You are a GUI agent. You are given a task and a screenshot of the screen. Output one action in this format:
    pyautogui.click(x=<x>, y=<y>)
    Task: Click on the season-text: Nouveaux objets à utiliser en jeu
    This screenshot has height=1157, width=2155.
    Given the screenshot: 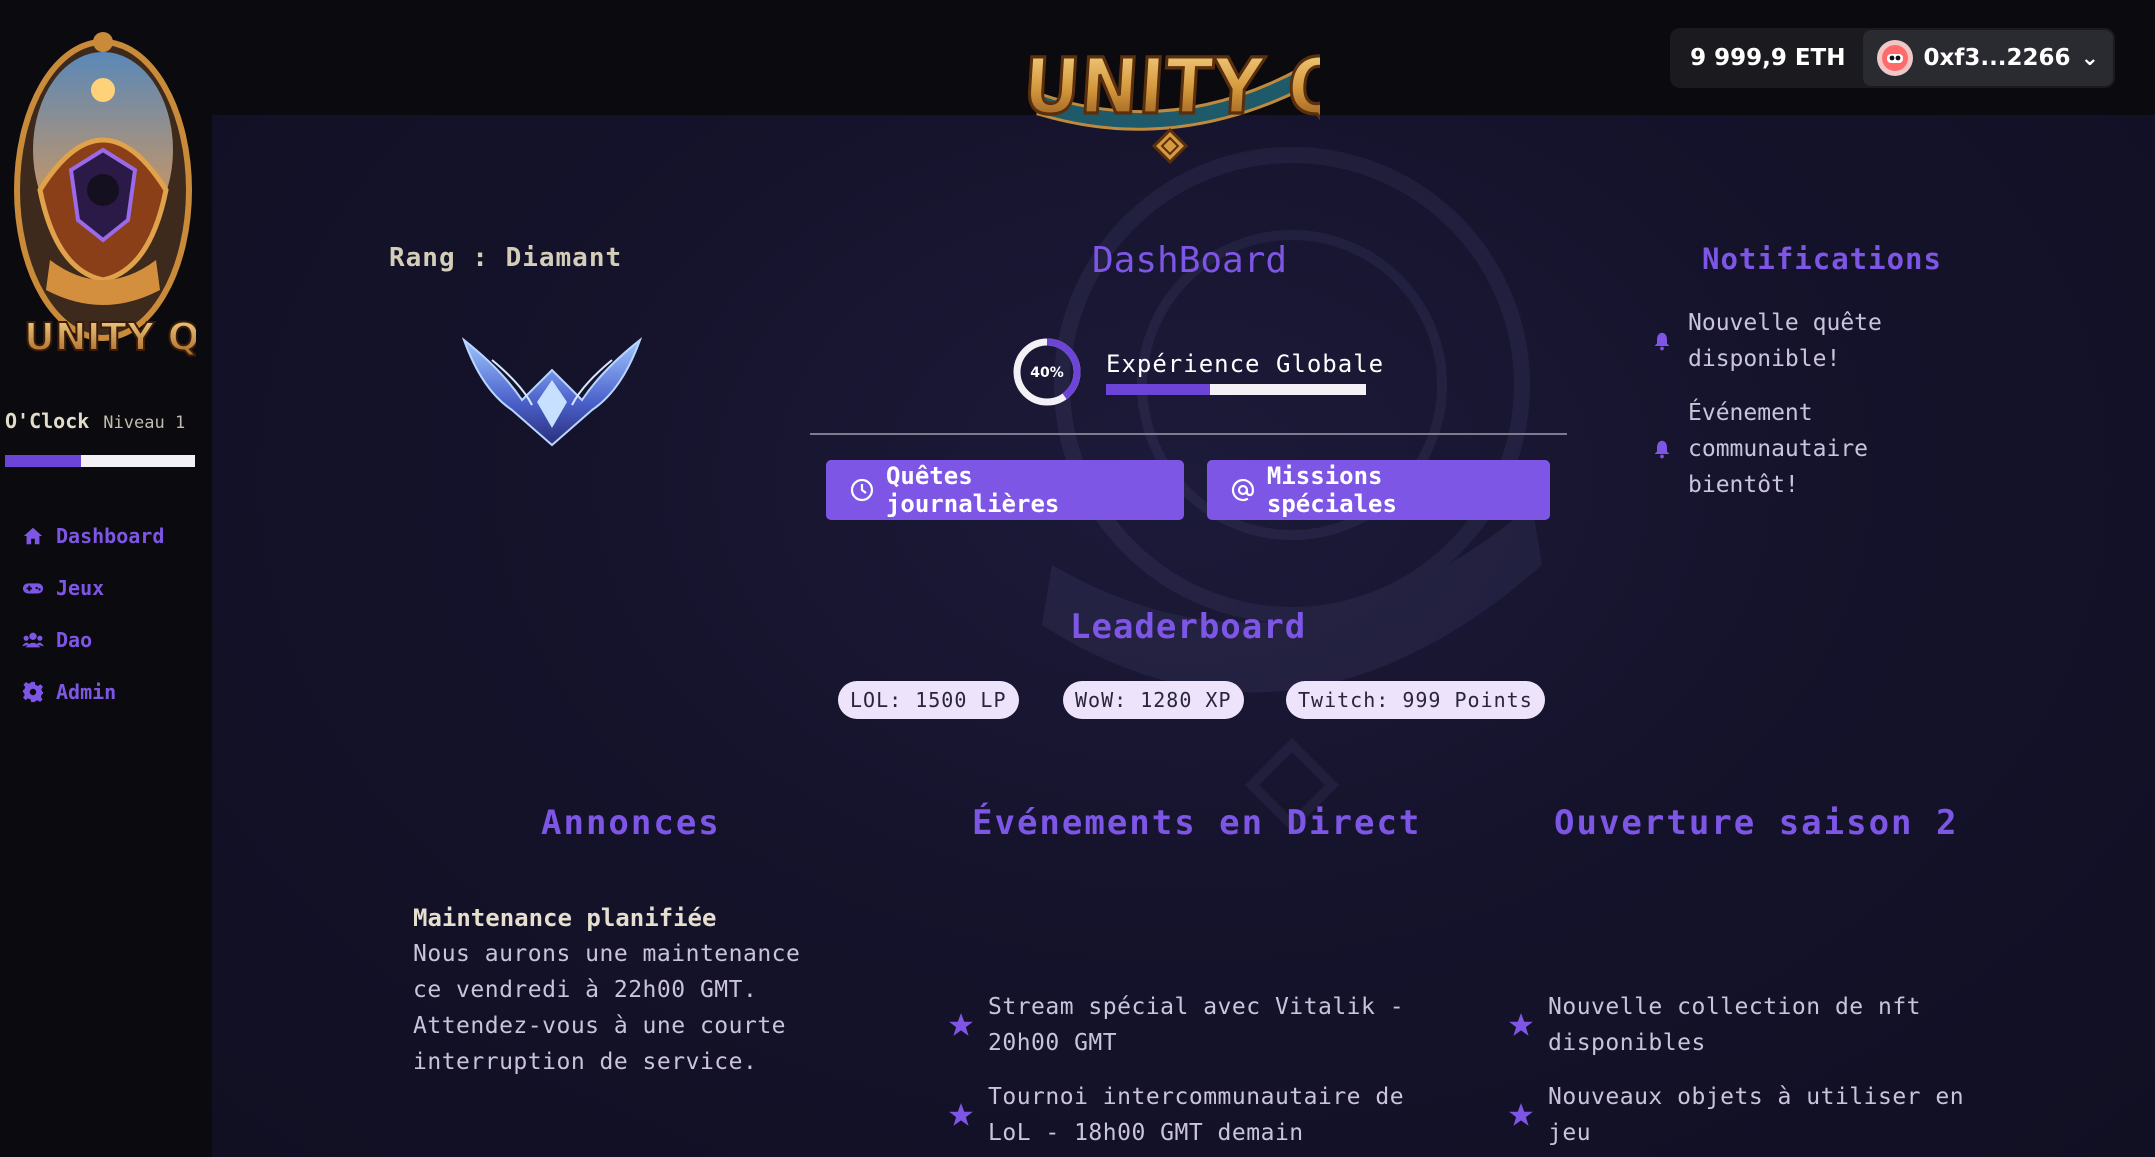 What is the action you would take?
    pyautogui.click(x=1756, y=1115)
    